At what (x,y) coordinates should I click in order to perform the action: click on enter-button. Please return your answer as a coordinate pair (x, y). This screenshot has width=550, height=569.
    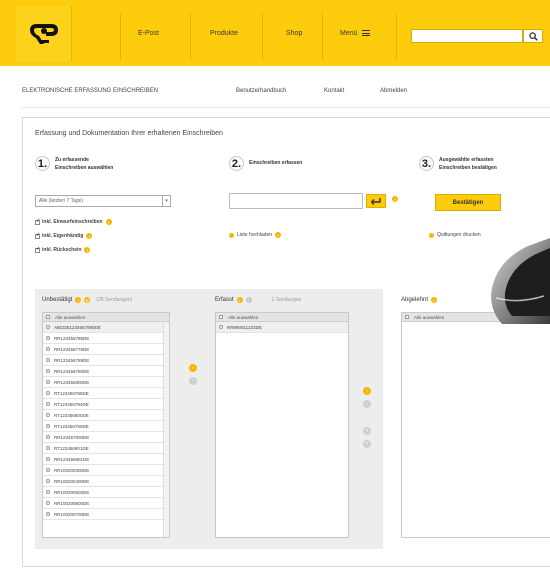
    Looking at the image, I should click on (376, 201).